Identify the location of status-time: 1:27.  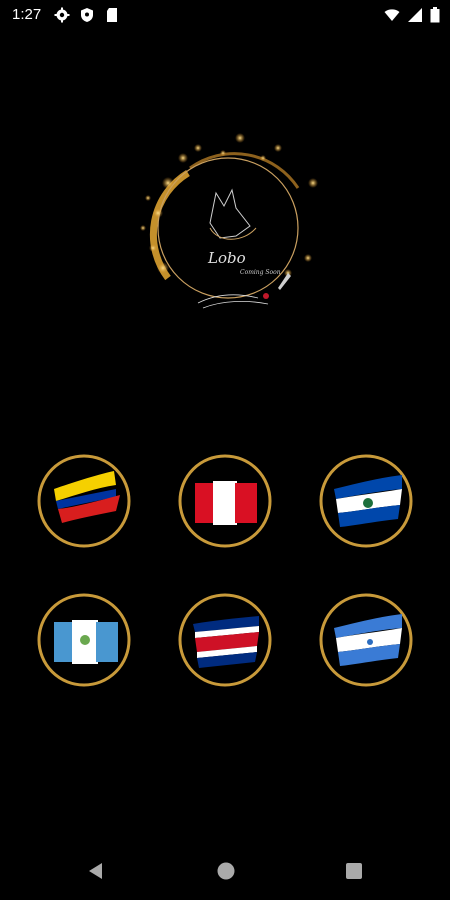
(27, 14).